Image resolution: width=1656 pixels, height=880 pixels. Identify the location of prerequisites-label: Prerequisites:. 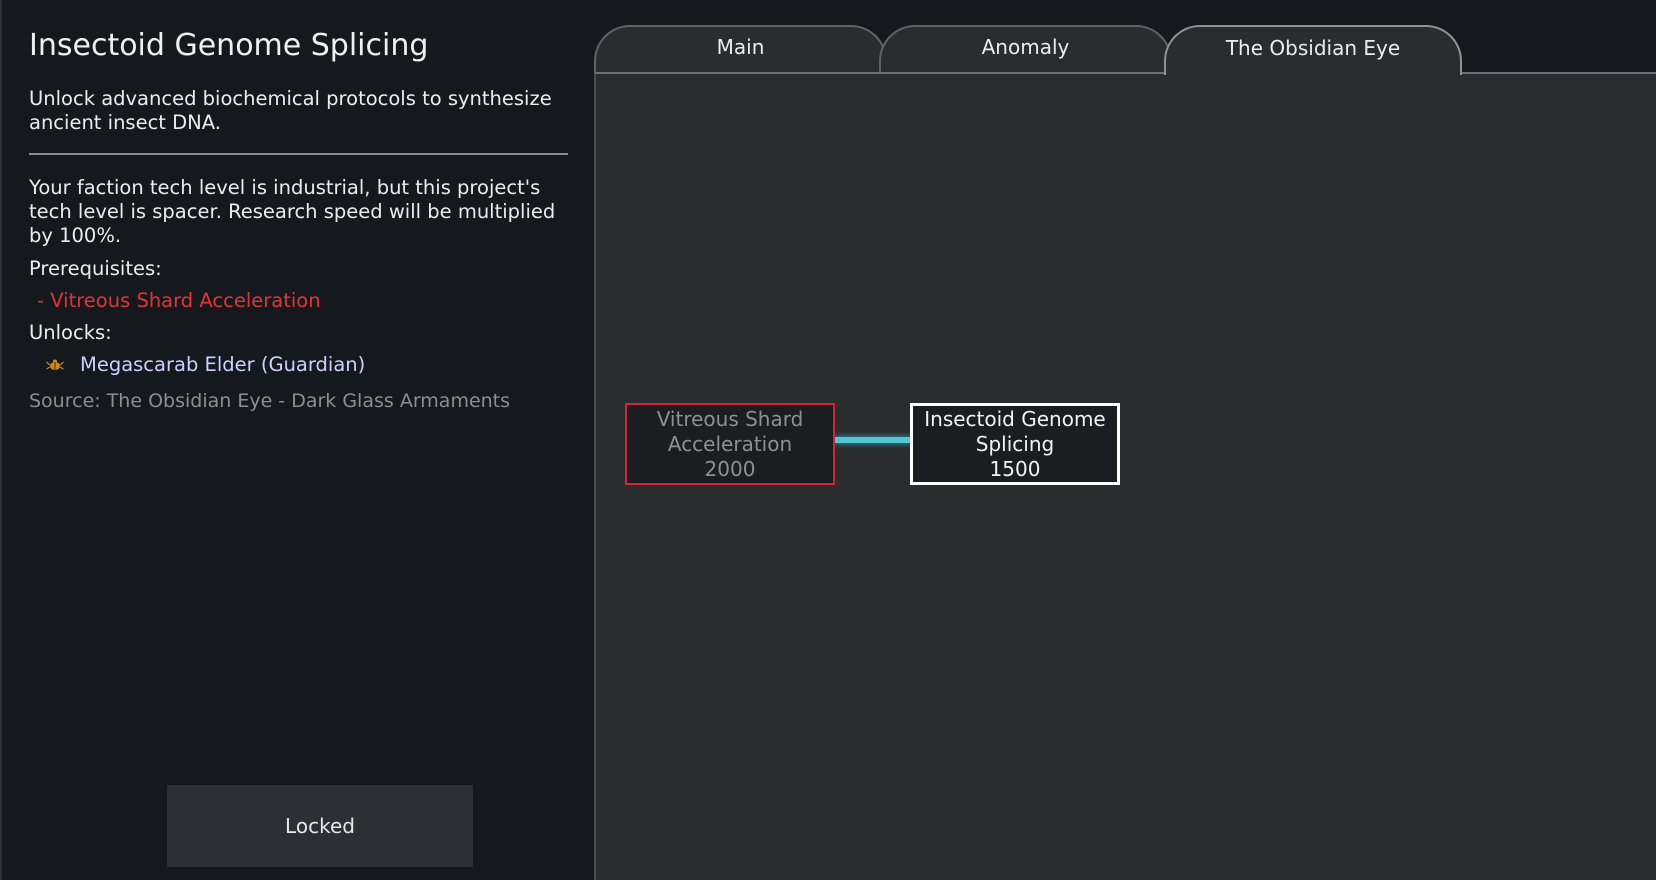
(95, 268).